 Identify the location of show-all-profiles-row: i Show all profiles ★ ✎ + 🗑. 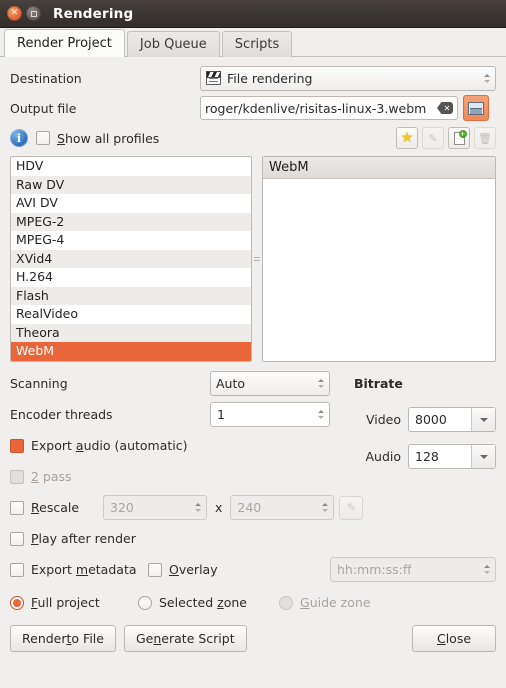
(253, 138).